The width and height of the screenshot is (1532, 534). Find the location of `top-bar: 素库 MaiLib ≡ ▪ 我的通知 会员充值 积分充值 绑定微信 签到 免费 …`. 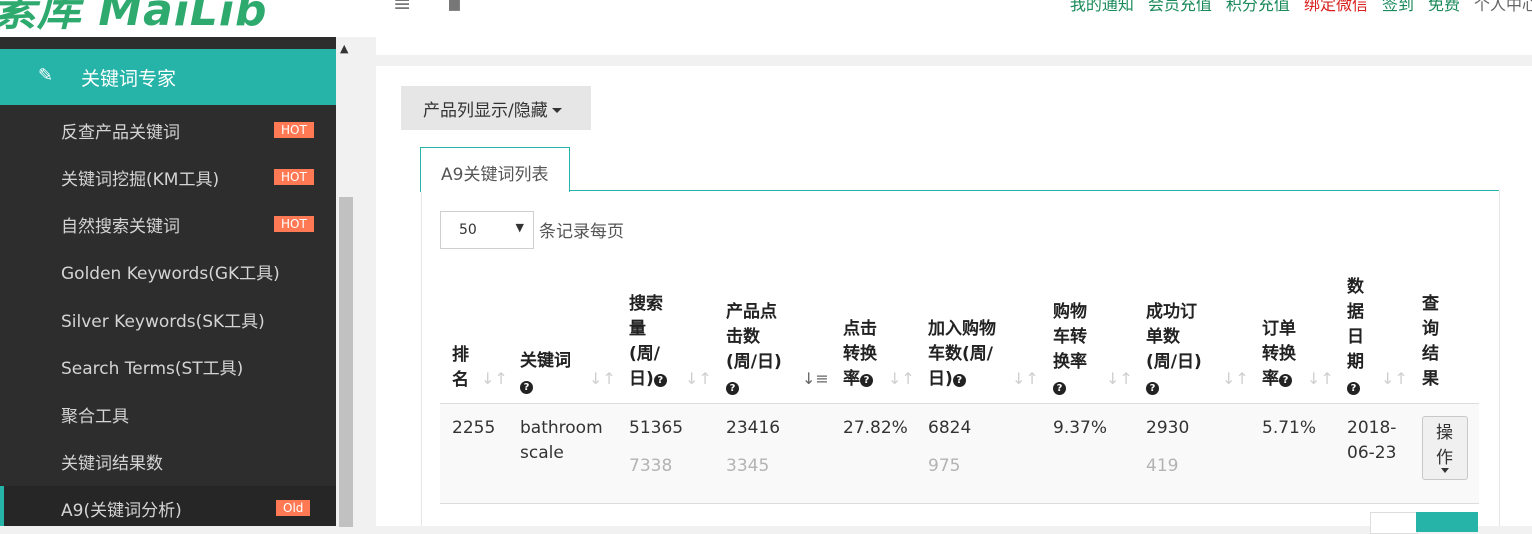

top-bar: 素库 MaiLib ≡ ▪ 我的通知 会员充值 积分充值 绑定微信 签到 免费 … is located at coordinates (766, 18).